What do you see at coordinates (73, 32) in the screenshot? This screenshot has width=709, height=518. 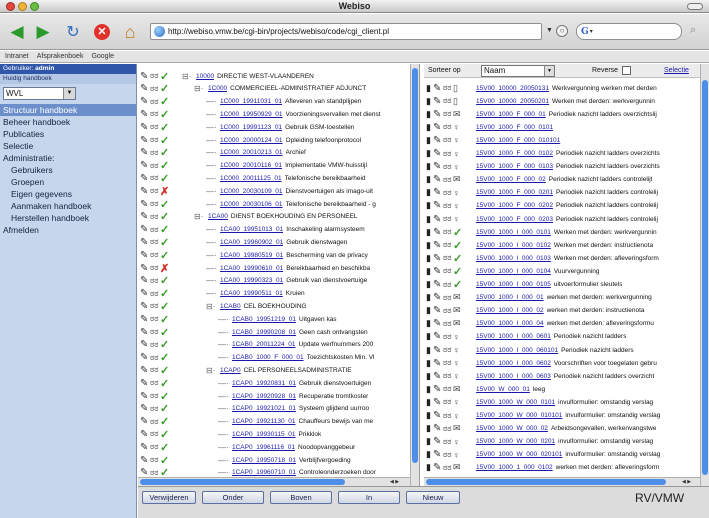 I see `reload-button: ↻` at bounding box center [73, 32].